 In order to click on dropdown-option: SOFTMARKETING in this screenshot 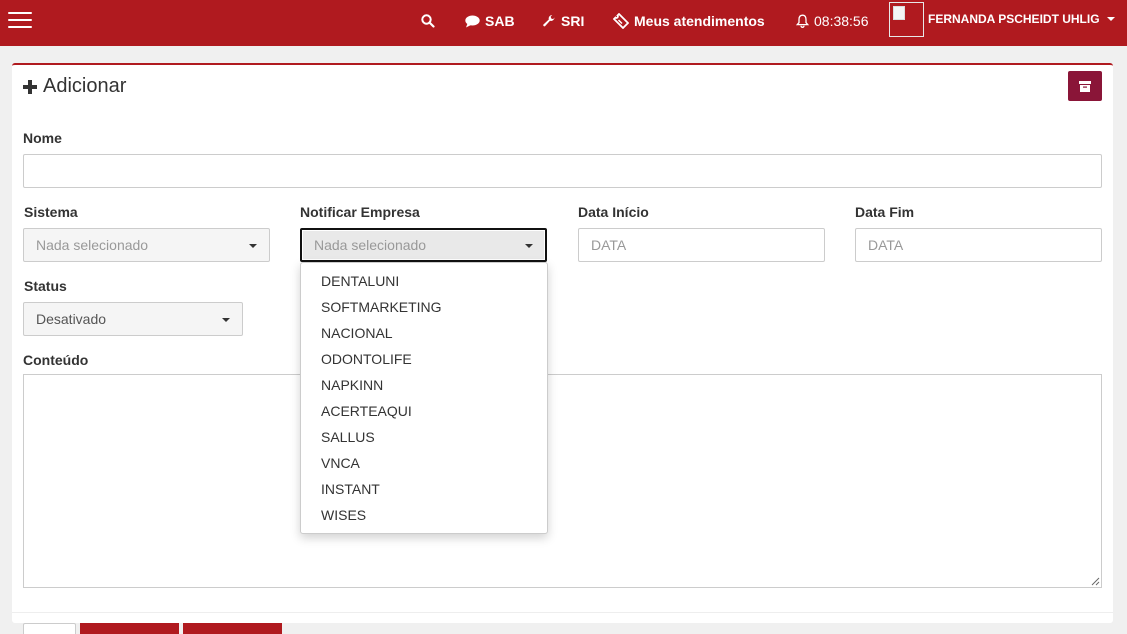, I will do `click(381, 307)`.